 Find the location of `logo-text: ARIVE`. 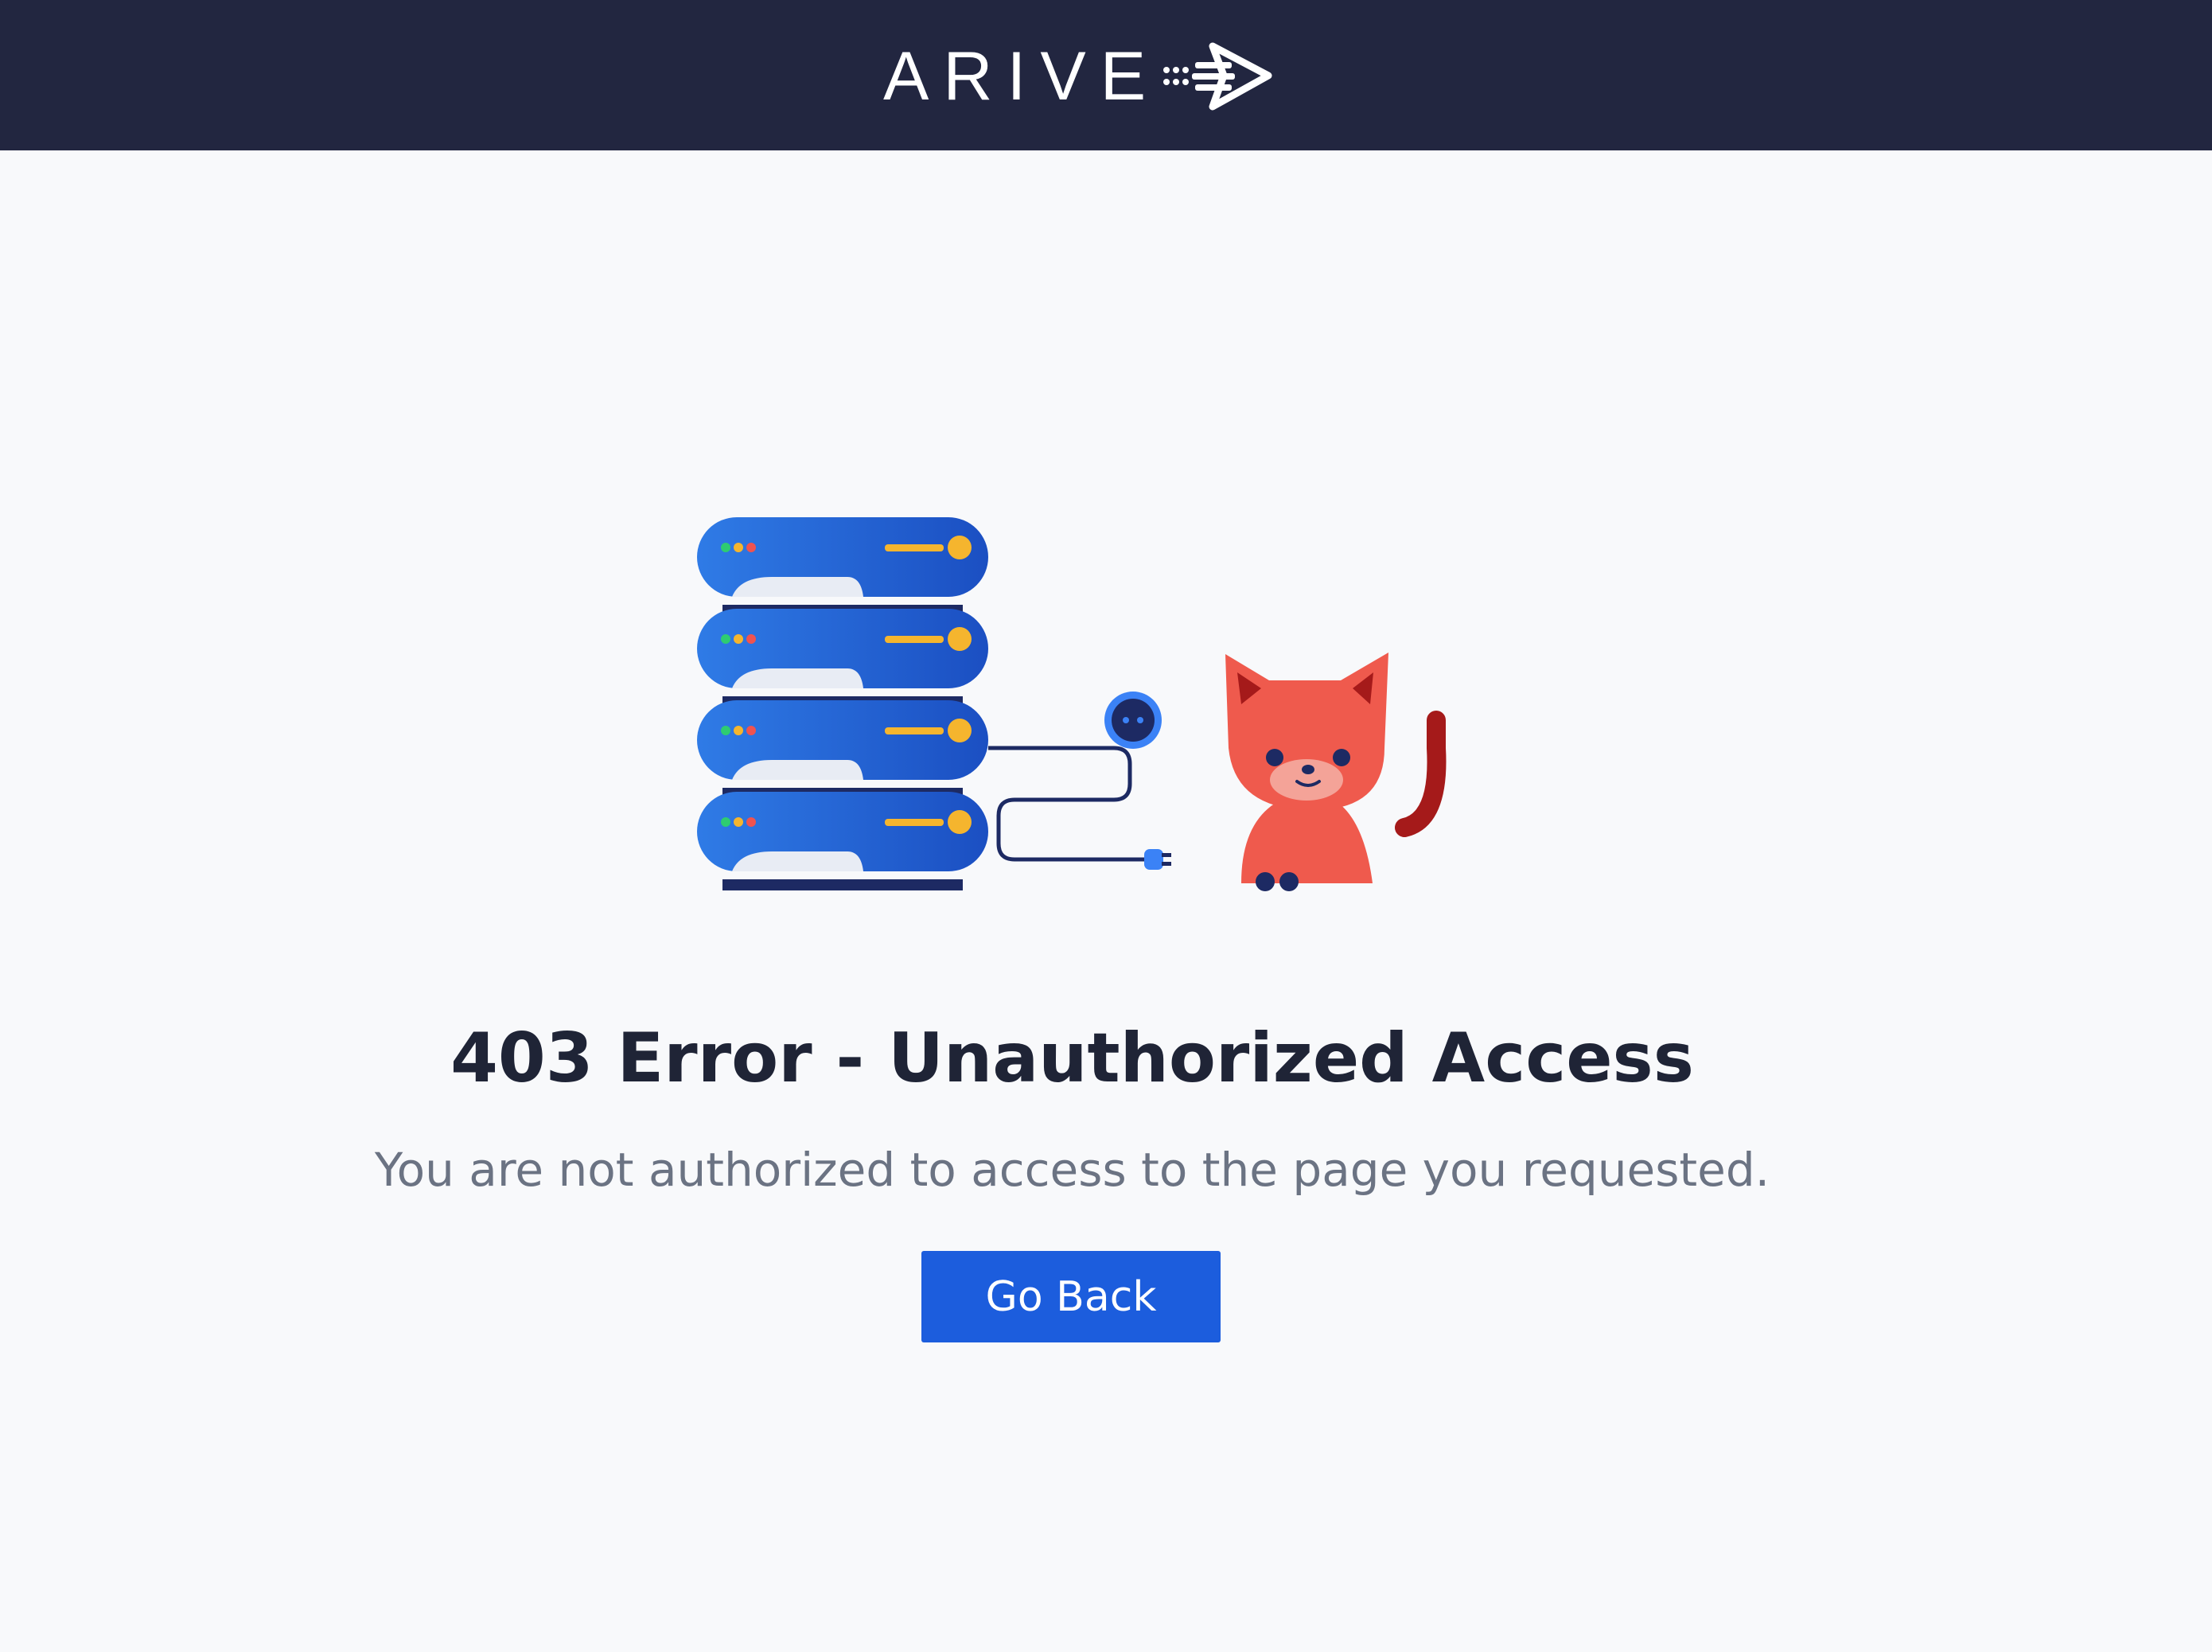

logo-text: ARIVE is located at coordinates (1022, 76).